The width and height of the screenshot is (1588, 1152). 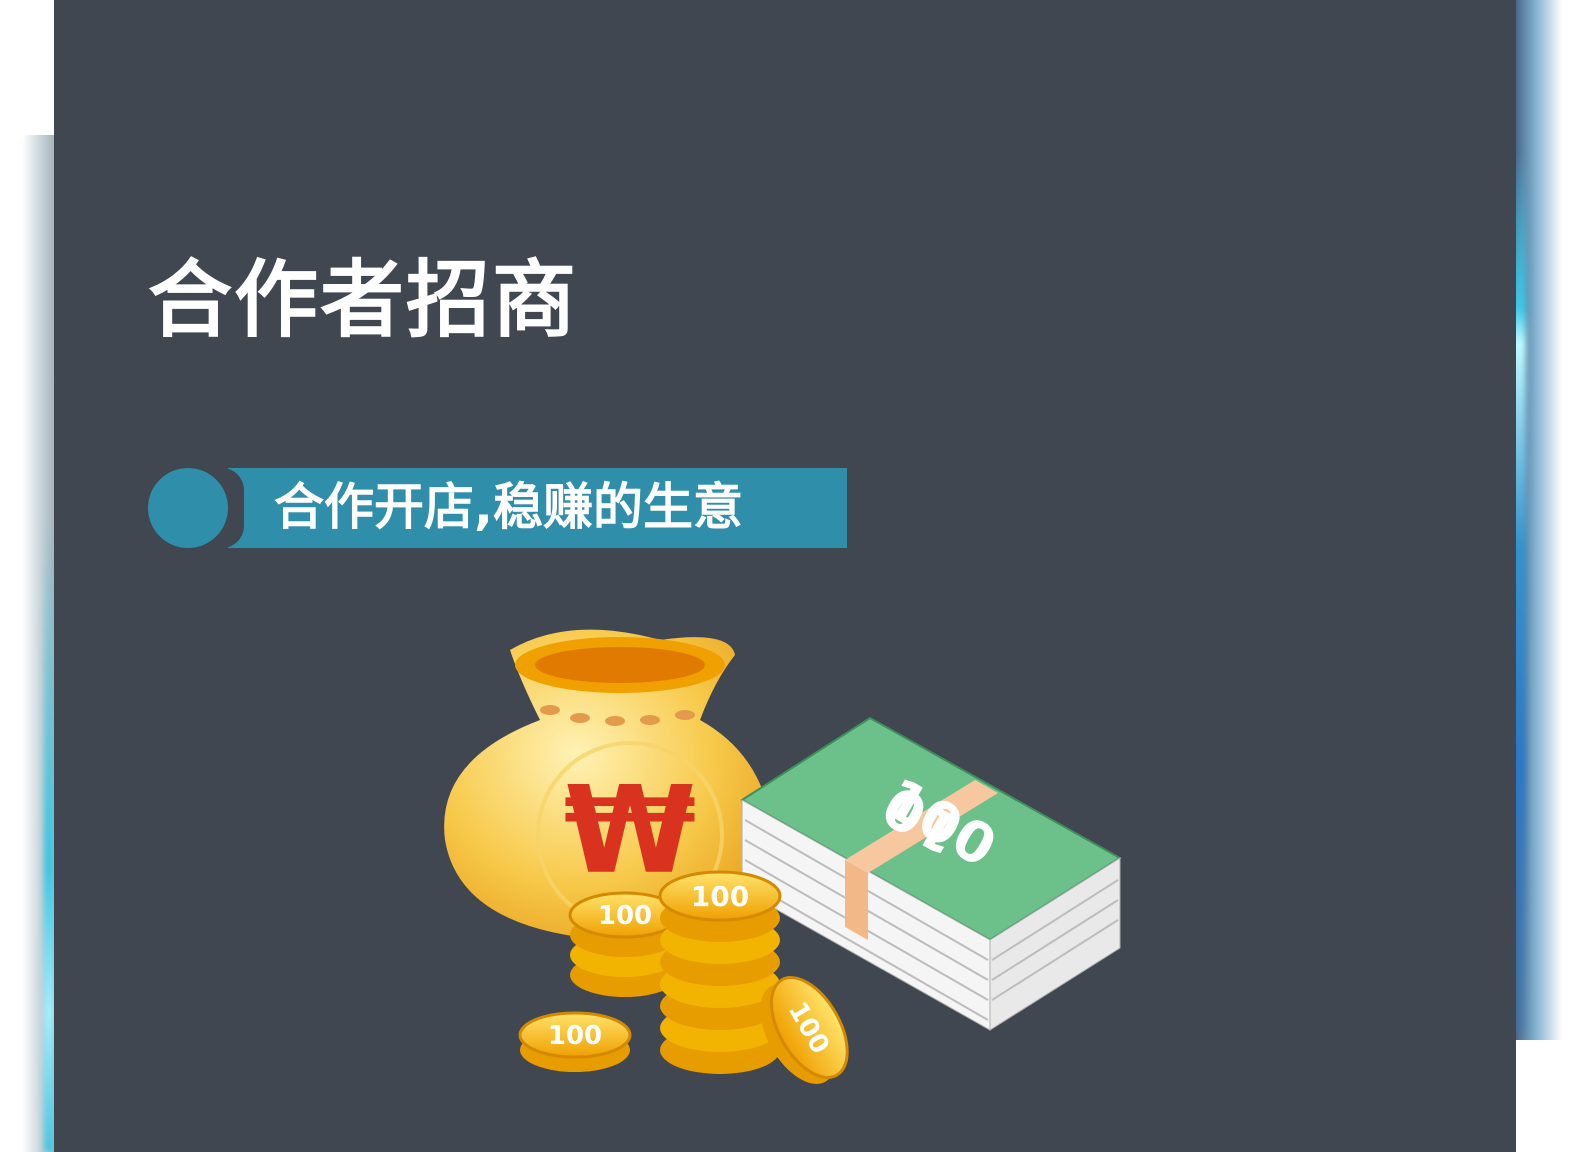 What do you see at coordinates (508, 507) in the screenshot?
I see `banner-text: 合作开店,稳赚的生意` at bounding box center [508, 507].